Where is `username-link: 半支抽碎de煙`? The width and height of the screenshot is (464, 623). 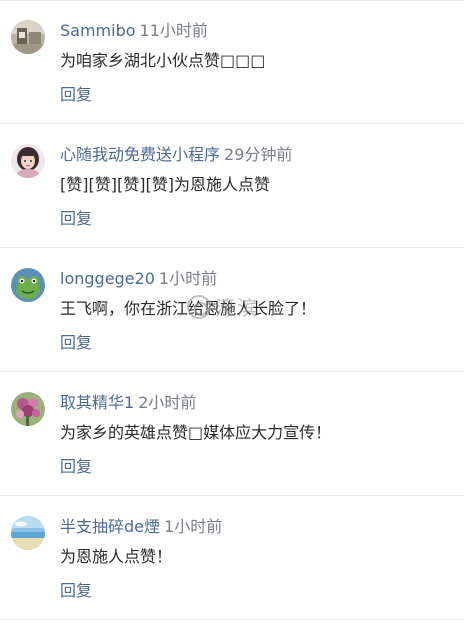 username-link: 半支抽碎de煙 is located at coordinates (110, 526).